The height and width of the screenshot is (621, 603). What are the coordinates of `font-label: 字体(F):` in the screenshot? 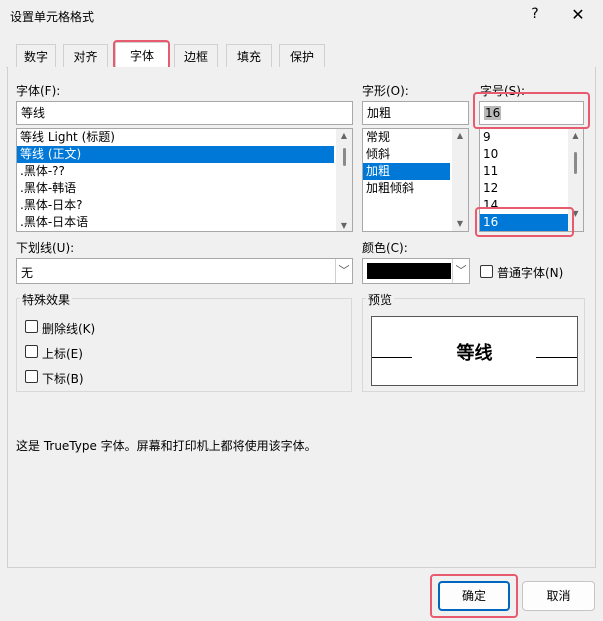 It's located at (38, 91).